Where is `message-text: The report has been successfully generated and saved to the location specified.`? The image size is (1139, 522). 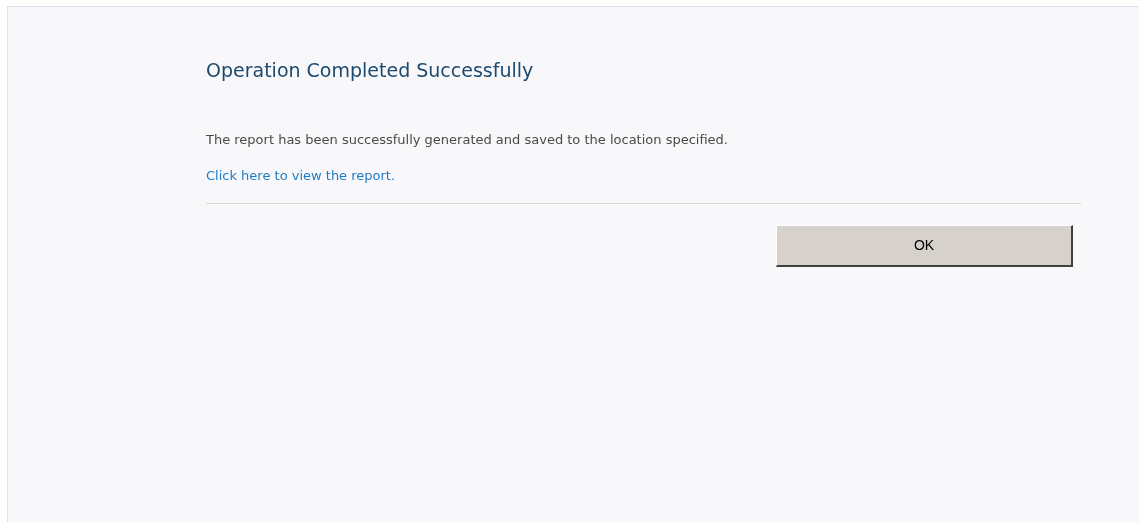
message-text: The report has been successfully generated and saved to the location specified. is located at coordinates (467, 140).